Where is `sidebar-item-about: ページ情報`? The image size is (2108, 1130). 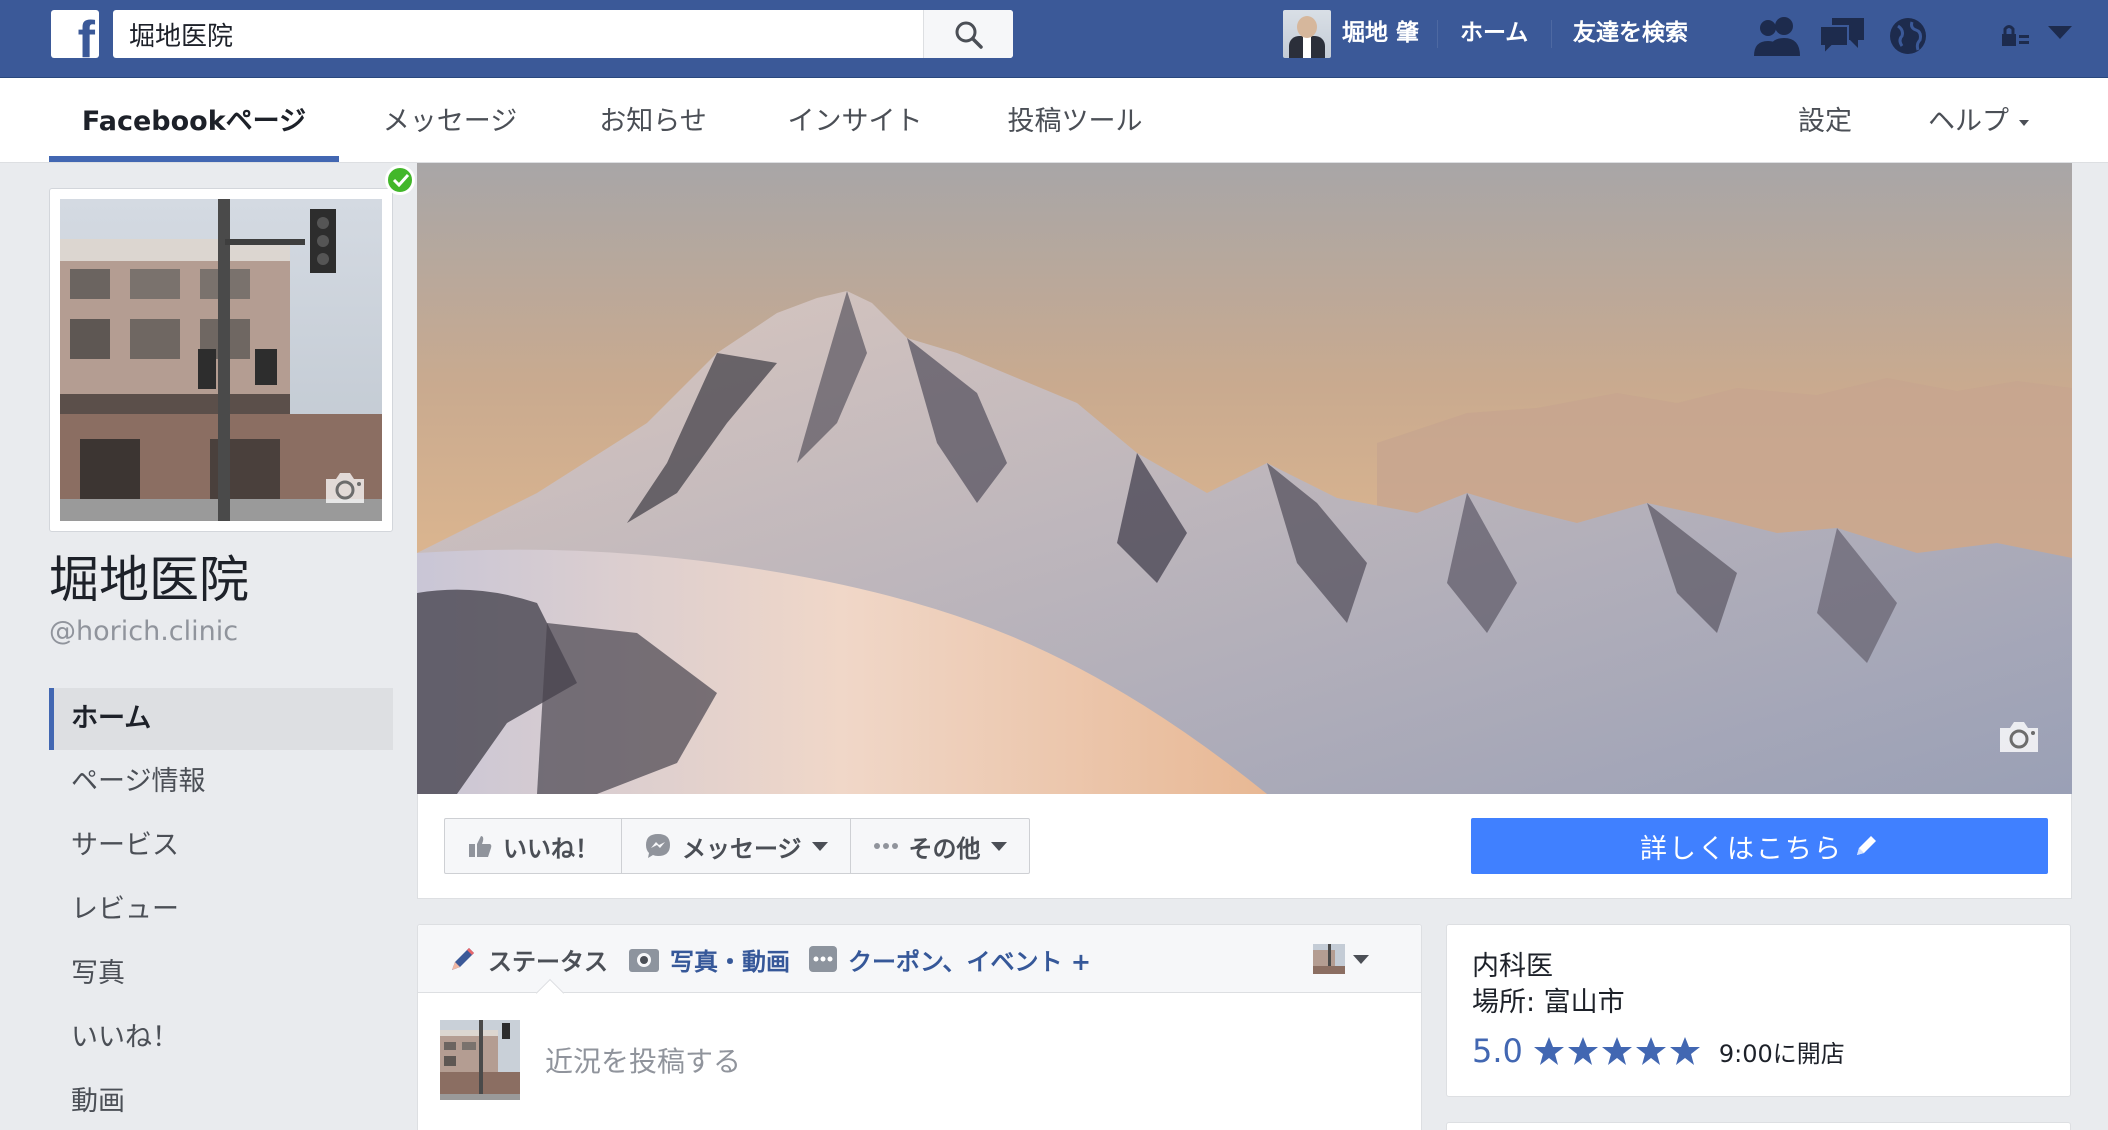 sidebar-item-about: ページ情報 is located at coordinates (221, 782).